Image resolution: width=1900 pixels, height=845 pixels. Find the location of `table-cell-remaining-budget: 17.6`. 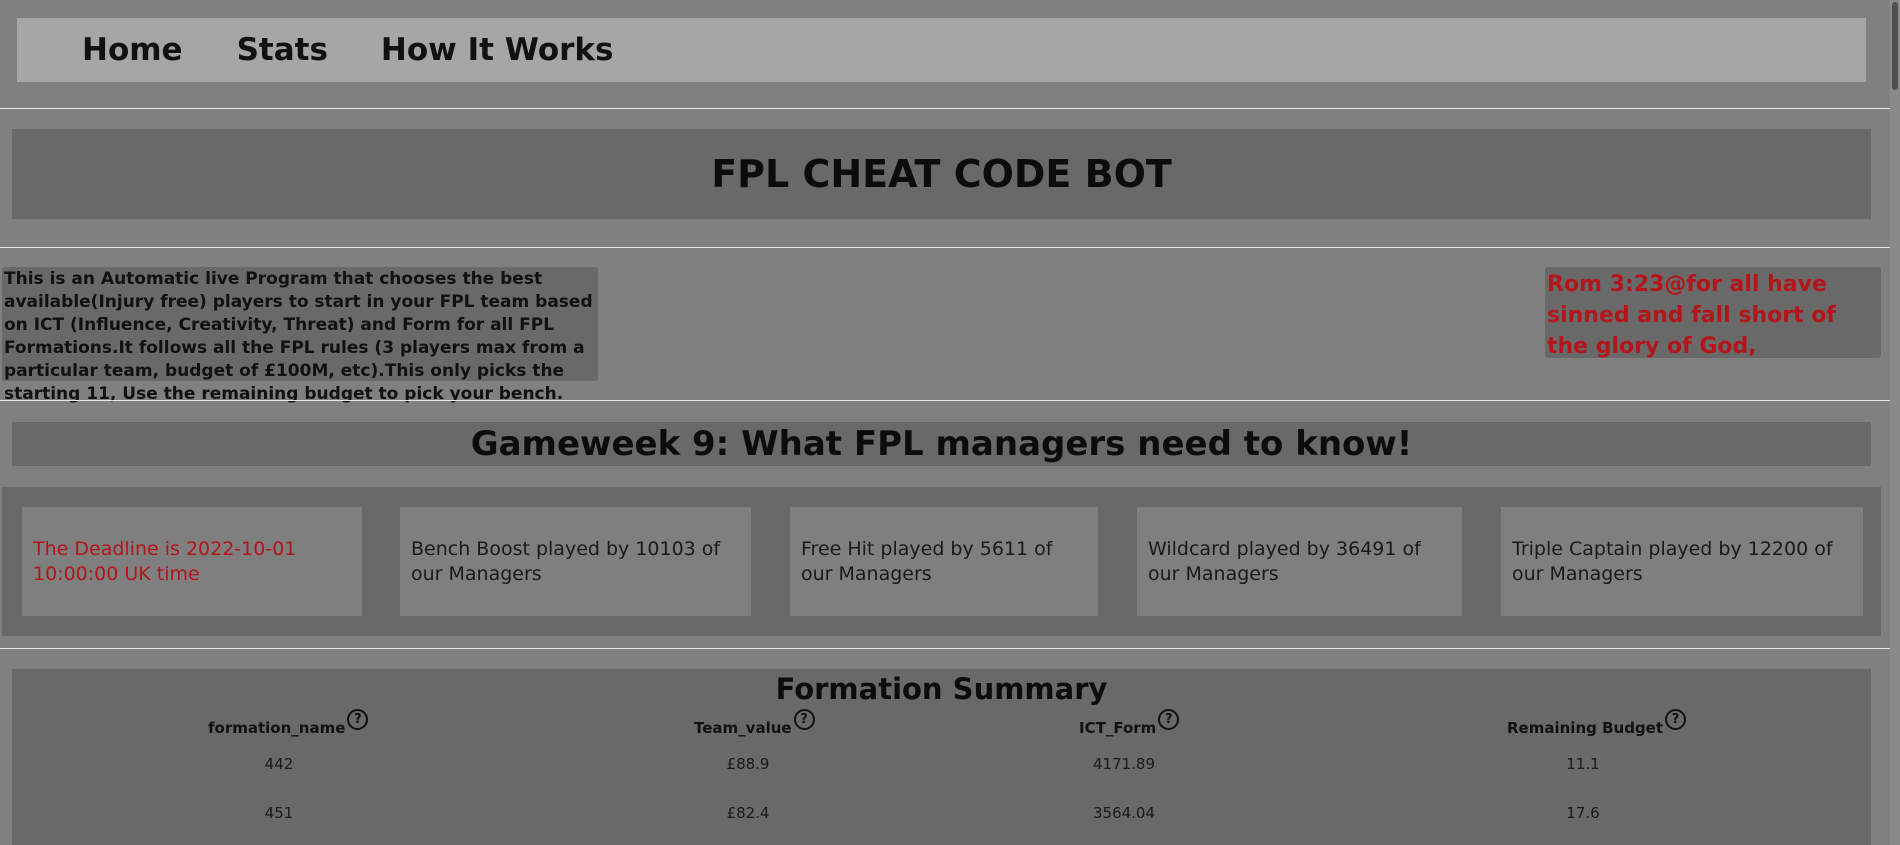

table-cell-remaining-budget: 17.6 is located at coordinates (1583, 813).